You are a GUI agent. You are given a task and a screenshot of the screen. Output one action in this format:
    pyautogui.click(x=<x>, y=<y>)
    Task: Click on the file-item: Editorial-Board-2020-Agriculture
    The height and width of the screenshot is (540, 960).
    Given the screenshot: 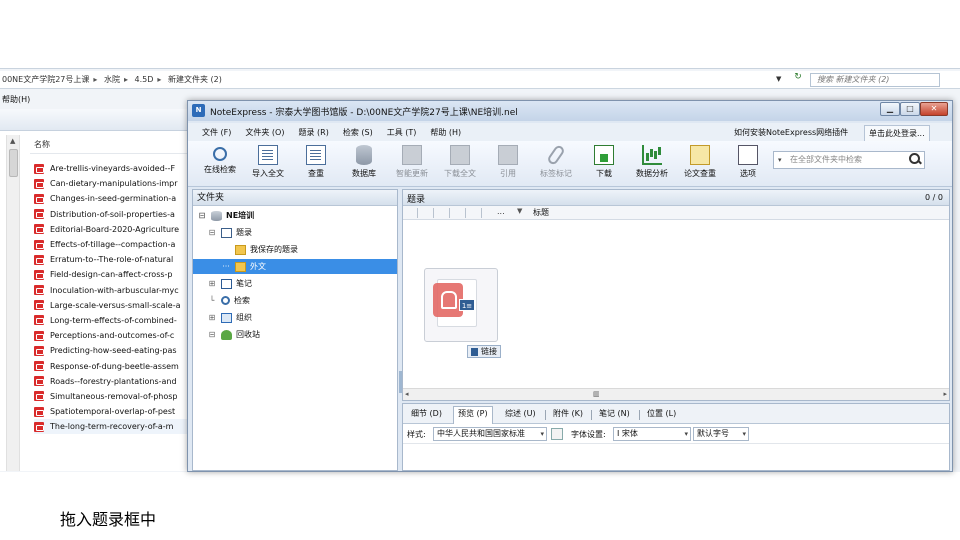 What is the action you would take?
    pyautogui.click(x=112, y=229)
    